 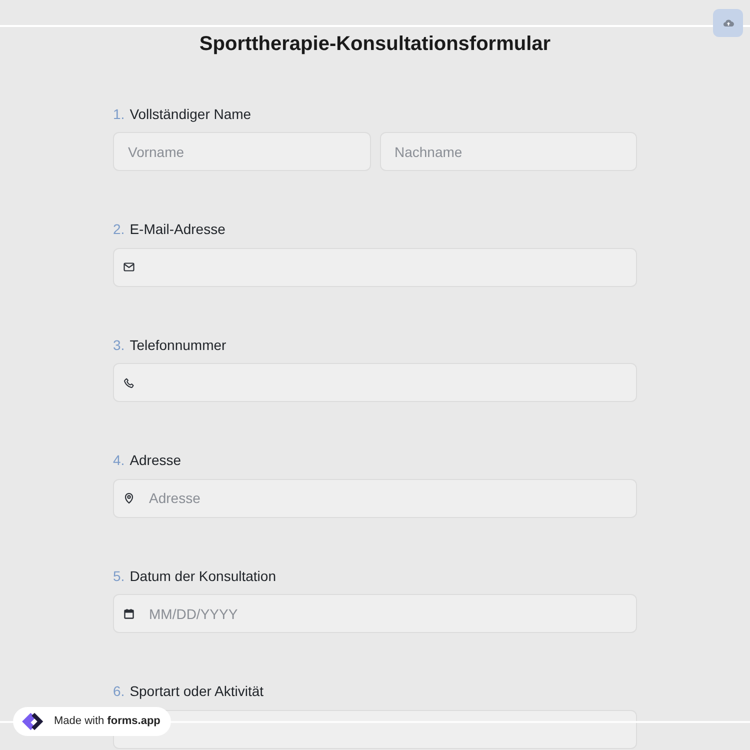 I want to click on calendar-icon, so click(x=129, y=614).